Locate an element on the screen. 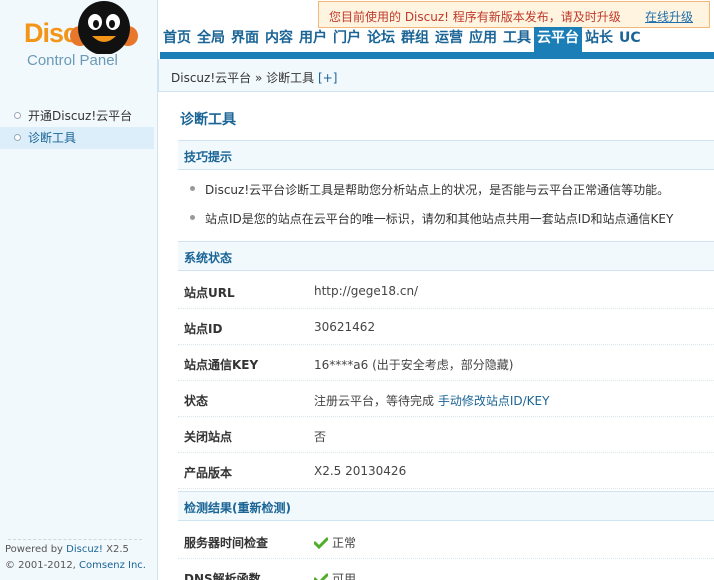  nav-item: 论坛 is located at coordinates (381, 39).